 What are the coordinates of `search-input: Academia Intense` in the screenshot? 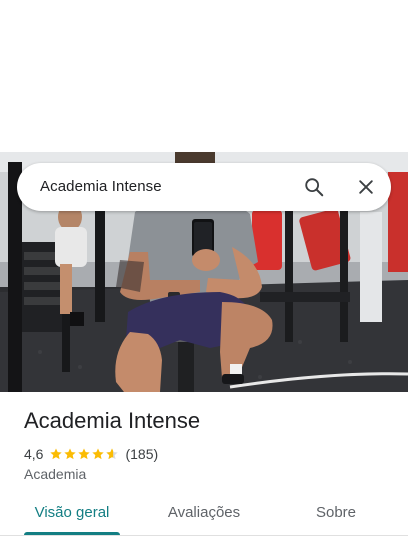 It's located at (101, 186).